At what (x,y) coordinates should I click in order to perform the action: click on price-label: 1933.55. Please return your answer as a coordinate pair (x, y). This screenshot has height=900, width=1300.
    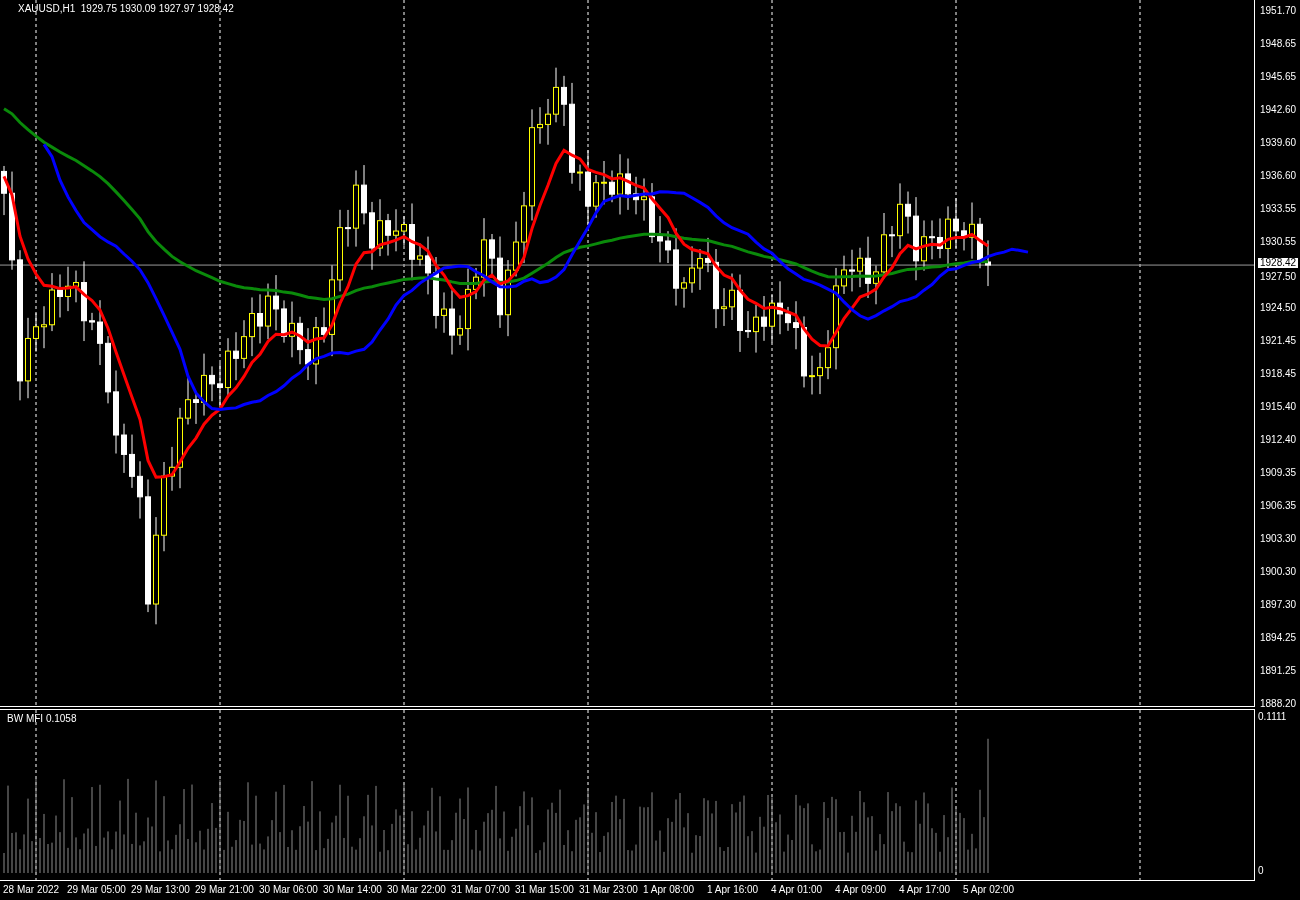
    Looking at the image, I should click on (1278, 209).